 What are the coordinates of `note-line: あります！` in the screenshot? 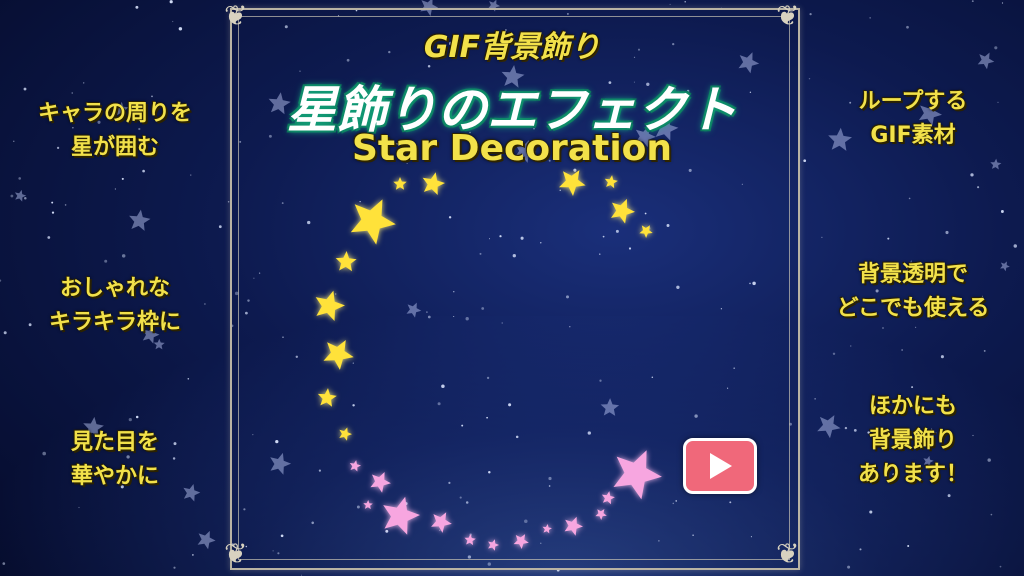 It's located at (912, 474).